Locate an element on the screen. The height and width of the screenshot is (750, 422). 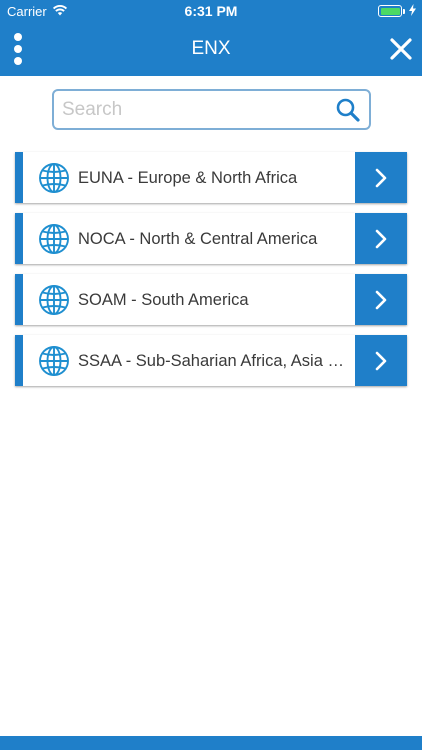
battery-tip is located at coordinates (404, 11).